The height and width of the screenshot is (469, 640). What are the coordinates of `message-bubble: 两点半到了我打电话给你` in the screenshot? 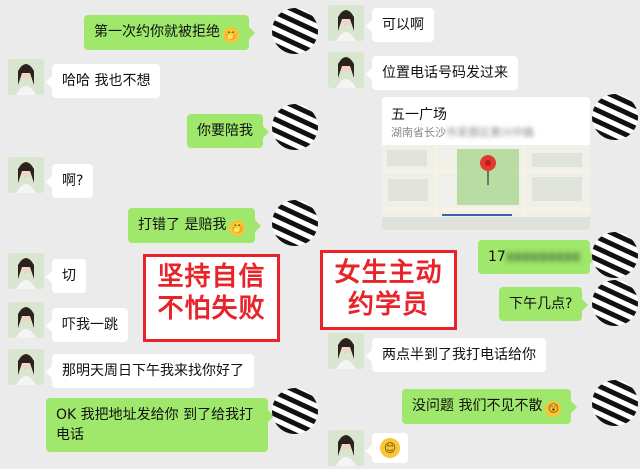 It's located at (456, 355).